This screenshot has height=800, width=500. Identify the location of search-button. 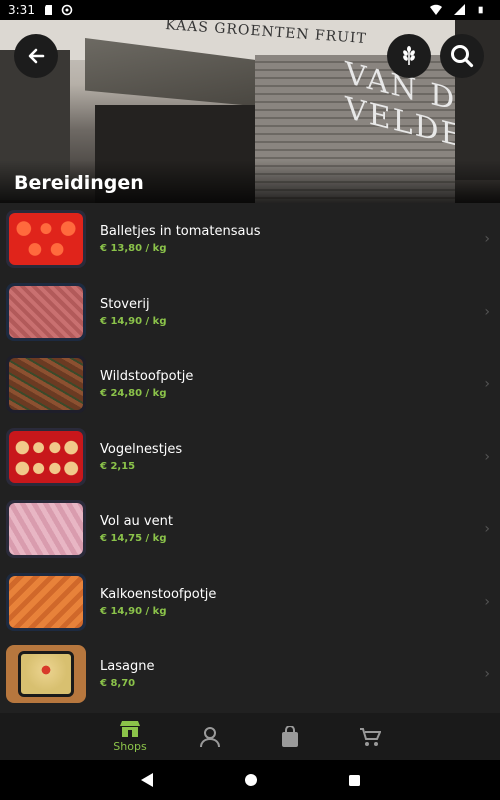
(462, 56).